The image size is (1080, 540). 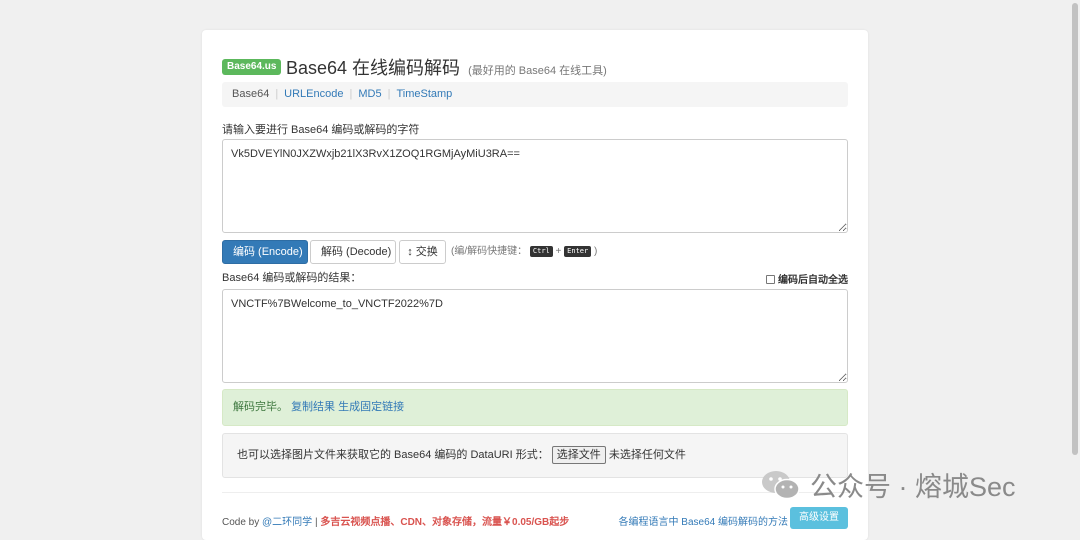 What do you see at coordinates (313, 94) in the screenshot?
I see `nav-item-urlencode: URLEncode` at bounding box center [313, 94].